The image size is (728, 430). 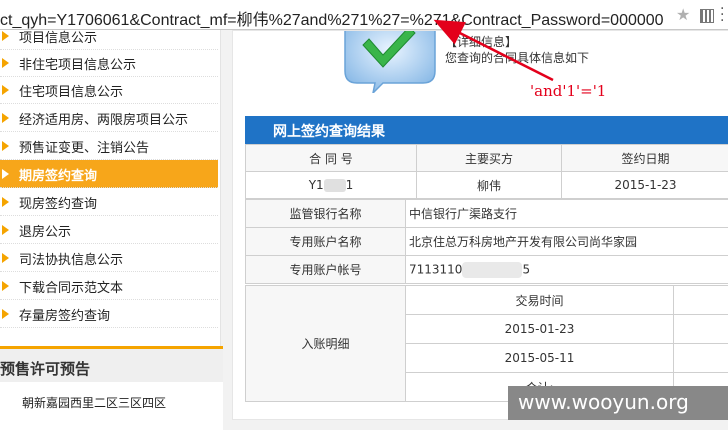 I want to click on watermark-text: www.wooyun.org, so click(x=603, y=402).